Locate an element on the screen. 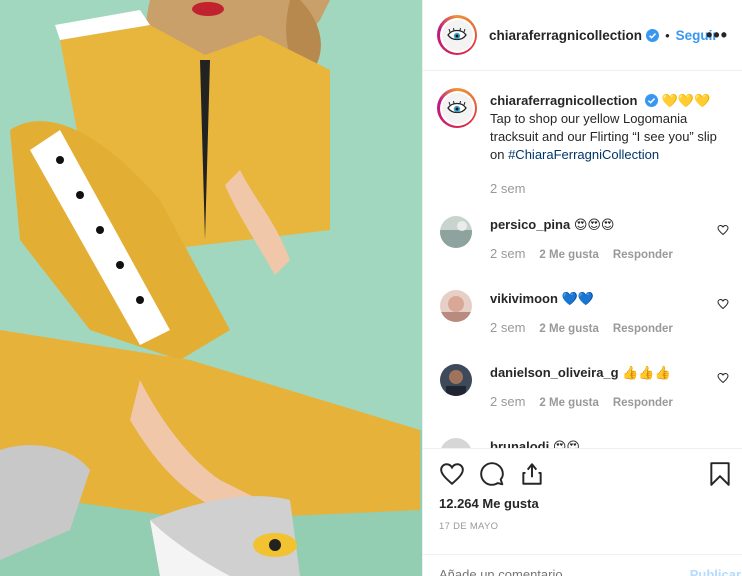 Image resolution: width=742 pixels, height=576 pixels. bookmark-icon is located at coordinates (720, 474).